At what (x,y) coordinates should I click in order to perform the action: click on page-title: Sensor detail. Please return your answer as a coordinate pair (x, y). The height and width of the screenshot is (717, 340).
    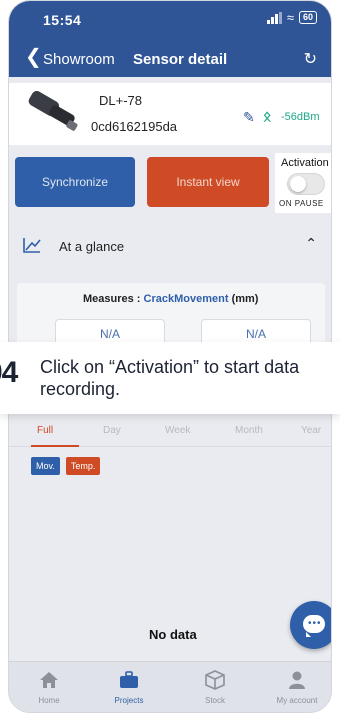
    Looking at the image, I should click on (180, 59).